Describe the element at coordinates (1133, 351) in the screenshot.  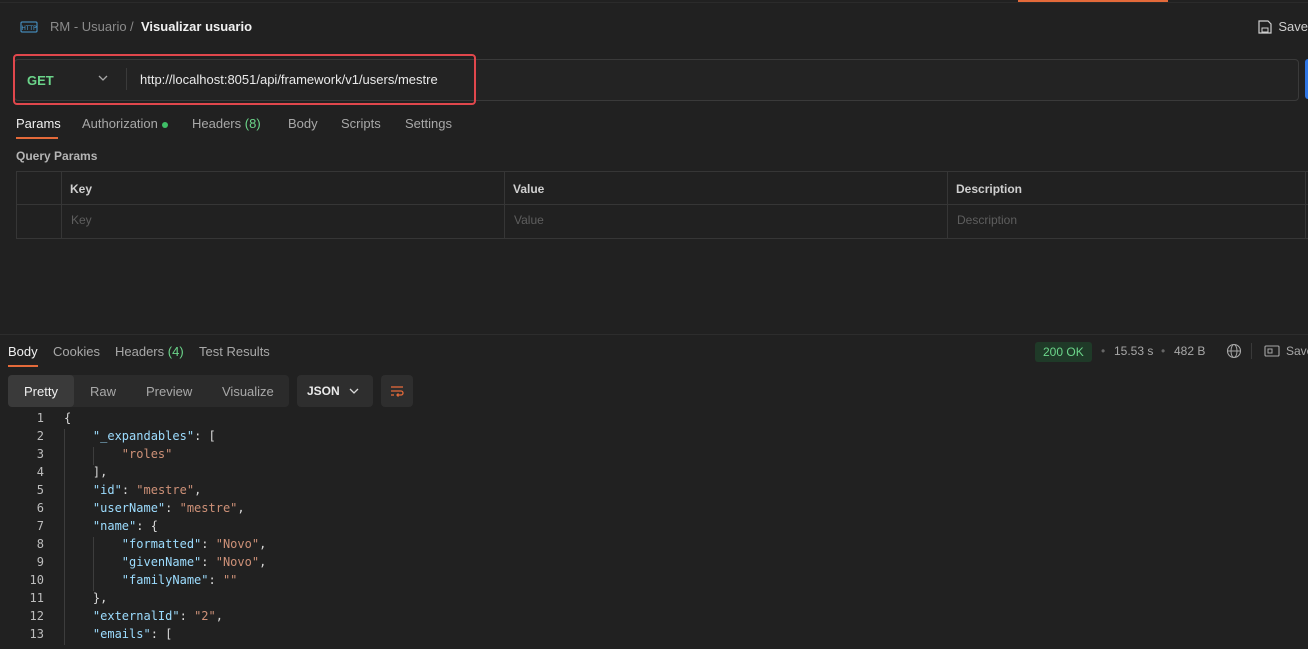
I see `response-time: 15.53 s` at that location.